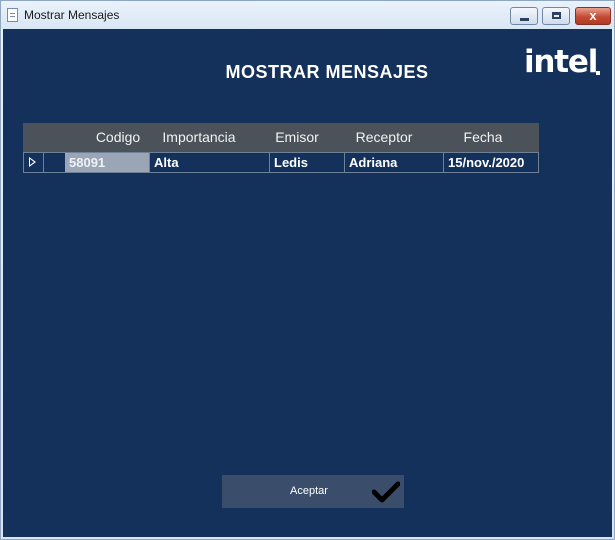 This screenshot has height=540, width=615. I want to click on column-header-fecha: Fecha, so click(483, 137).